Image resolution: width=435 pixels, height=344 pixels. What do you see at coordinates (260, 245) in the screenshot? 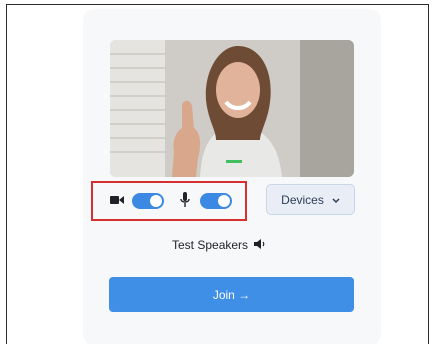
I see `speaker-icon` at bounding box center [260, 245].